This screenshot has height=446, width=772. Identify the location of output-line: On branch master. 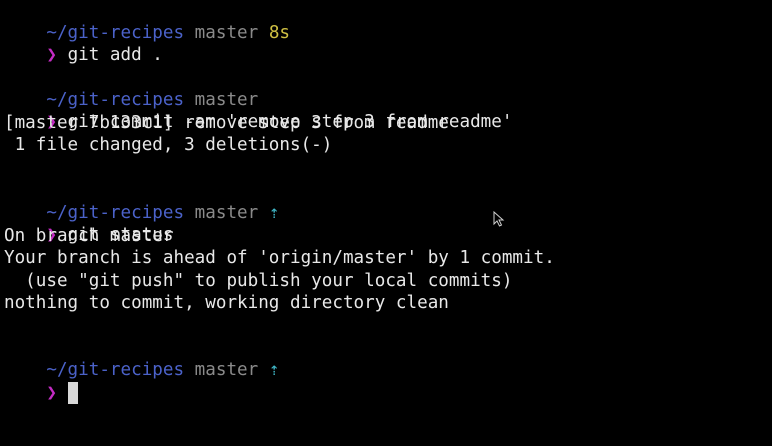
(89, 236).